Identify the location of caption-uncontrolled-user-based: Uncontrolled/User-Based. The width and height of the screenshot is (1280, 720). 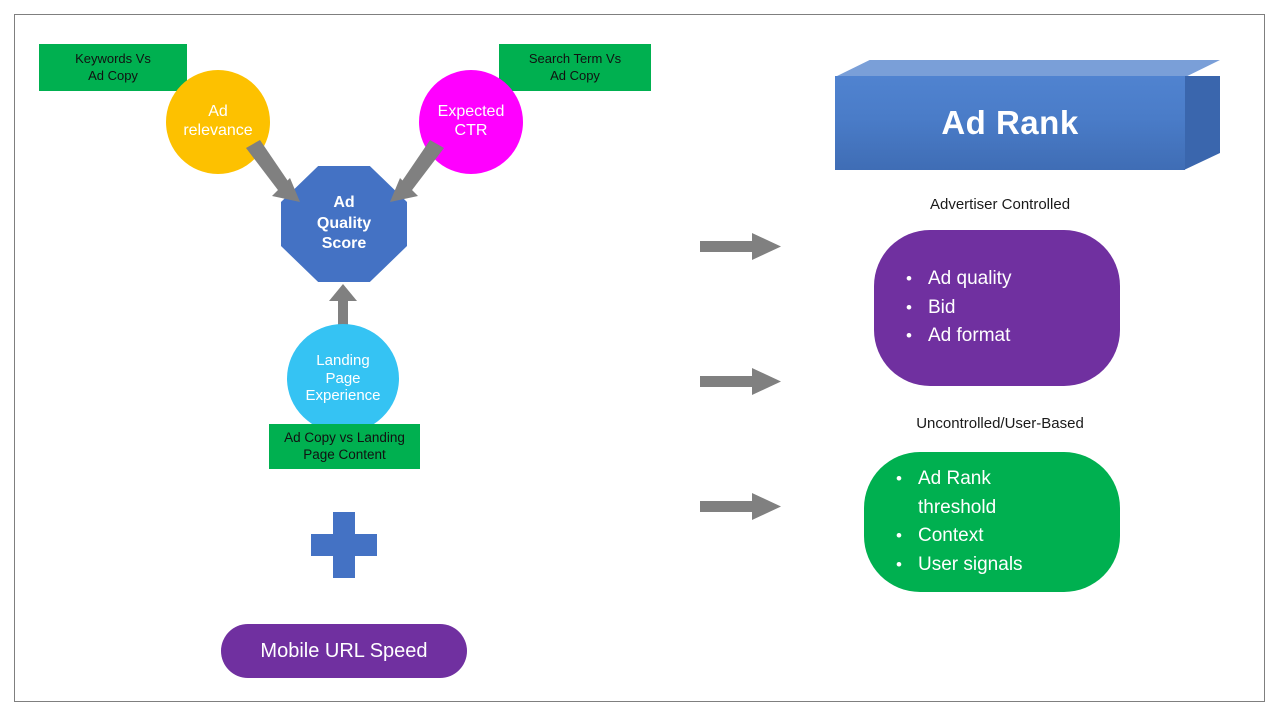
(1000, 423).